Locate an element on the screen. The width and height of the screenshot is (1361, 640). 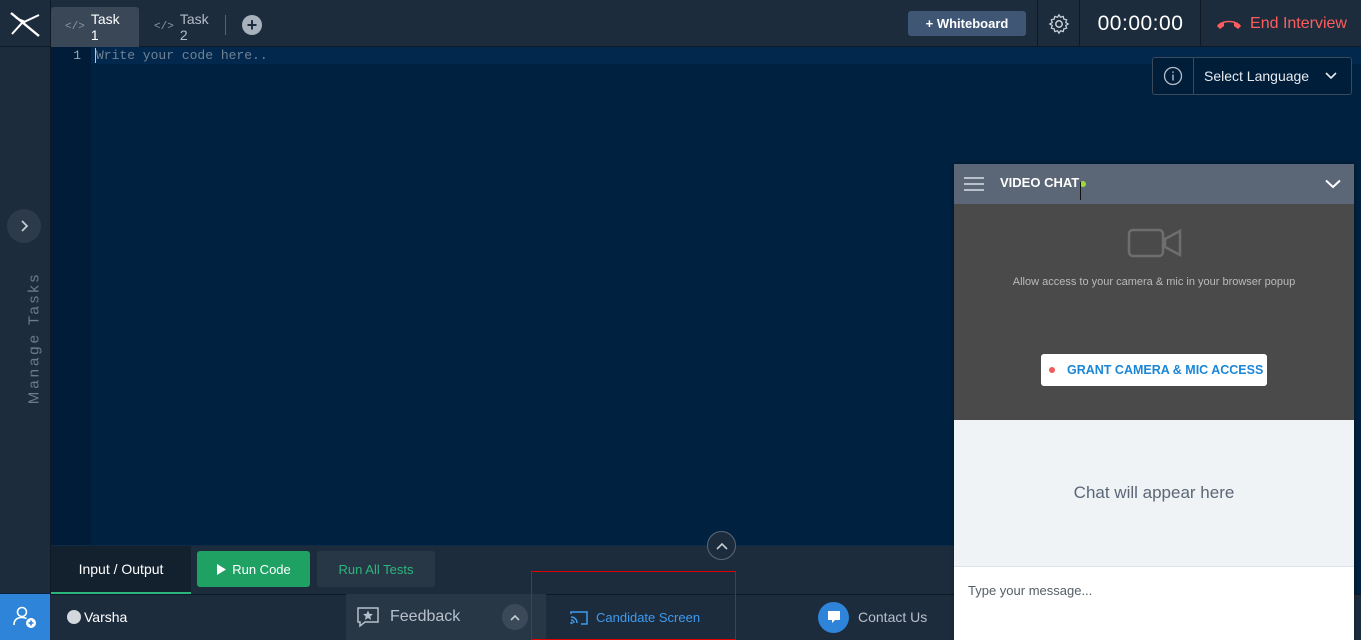
play-icon is located at coordinates (222, 569).